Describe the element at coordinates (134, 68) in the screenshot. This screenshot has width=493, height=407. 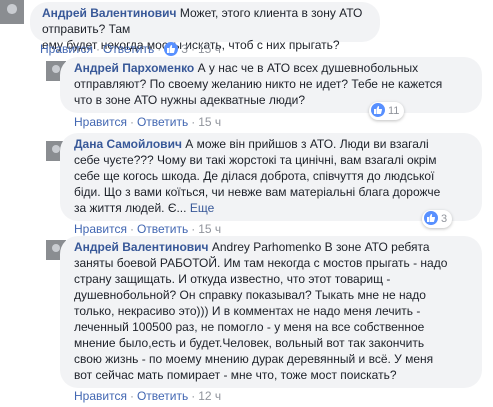
I see `comment-author: Андрей Пархоменко` at that location.